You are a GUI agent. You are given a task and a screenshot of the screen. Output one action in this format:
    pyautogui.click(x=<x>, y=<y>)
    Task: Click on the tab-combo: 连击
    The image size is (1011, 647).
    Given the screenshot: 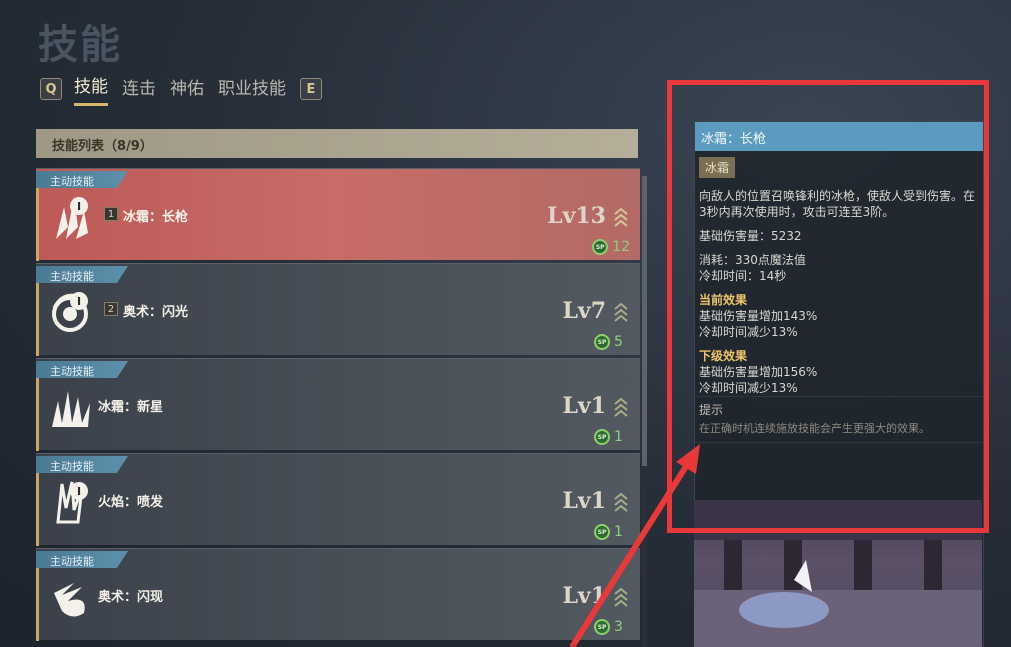 What is the action you would take?
    pyautogui.click(x=139, y=89)
    